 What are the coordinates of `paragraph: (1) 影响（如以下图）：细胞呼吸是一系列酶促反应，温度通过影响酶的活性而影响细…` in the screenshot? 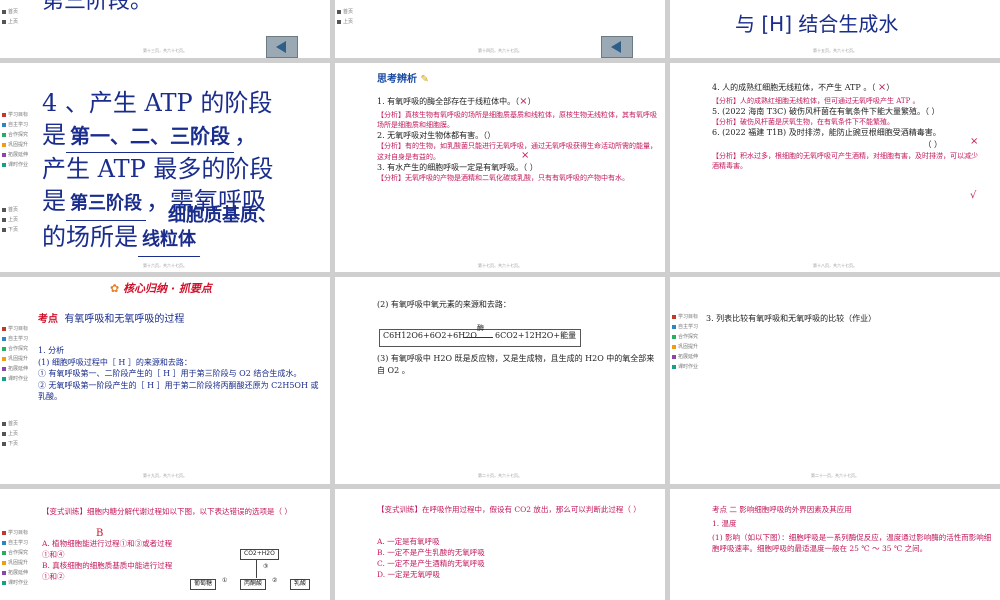 It's located at (852, 543).